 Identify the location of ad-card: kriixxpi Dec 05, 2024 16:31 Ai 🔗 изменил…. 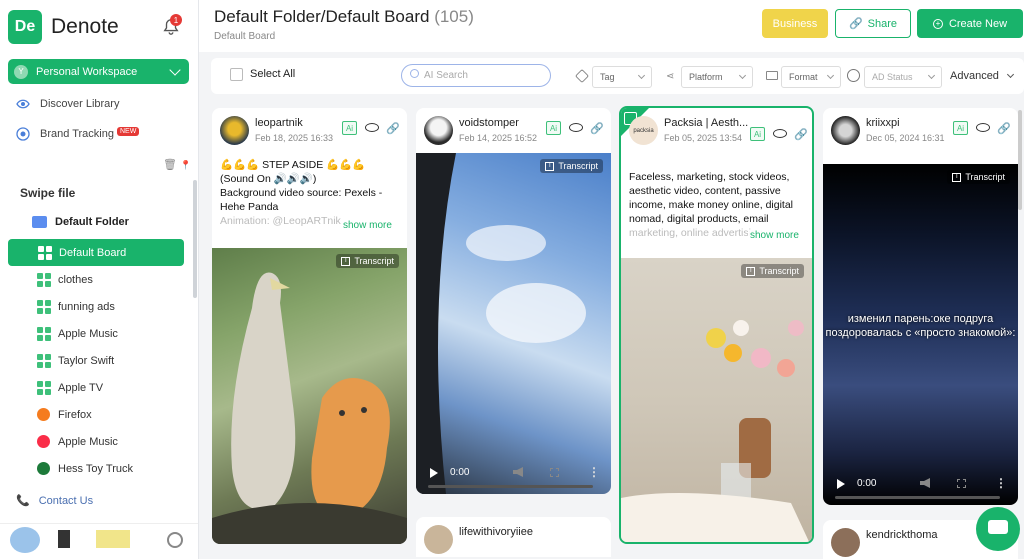
(920, 306).